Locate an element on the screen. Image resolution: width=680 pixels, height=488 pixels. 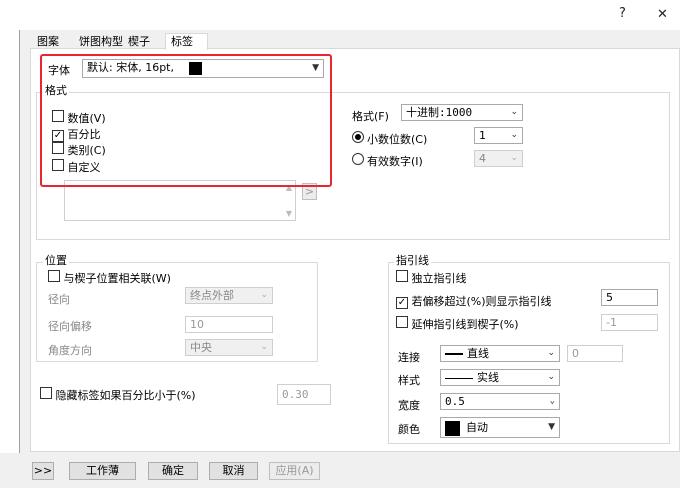
assoc-checkbox is located at coordinates (54, 276).